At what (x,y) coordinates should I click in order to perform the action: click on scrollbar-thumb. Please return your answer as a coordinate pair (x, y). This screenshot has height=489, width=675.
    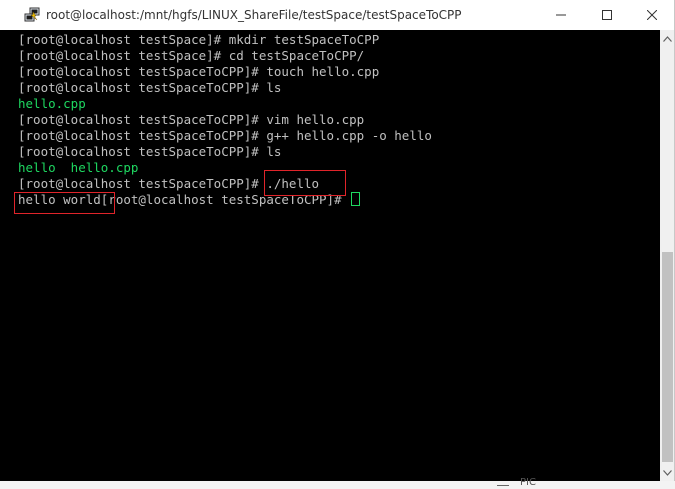
    Looking at the image, I should click on (667, 357).